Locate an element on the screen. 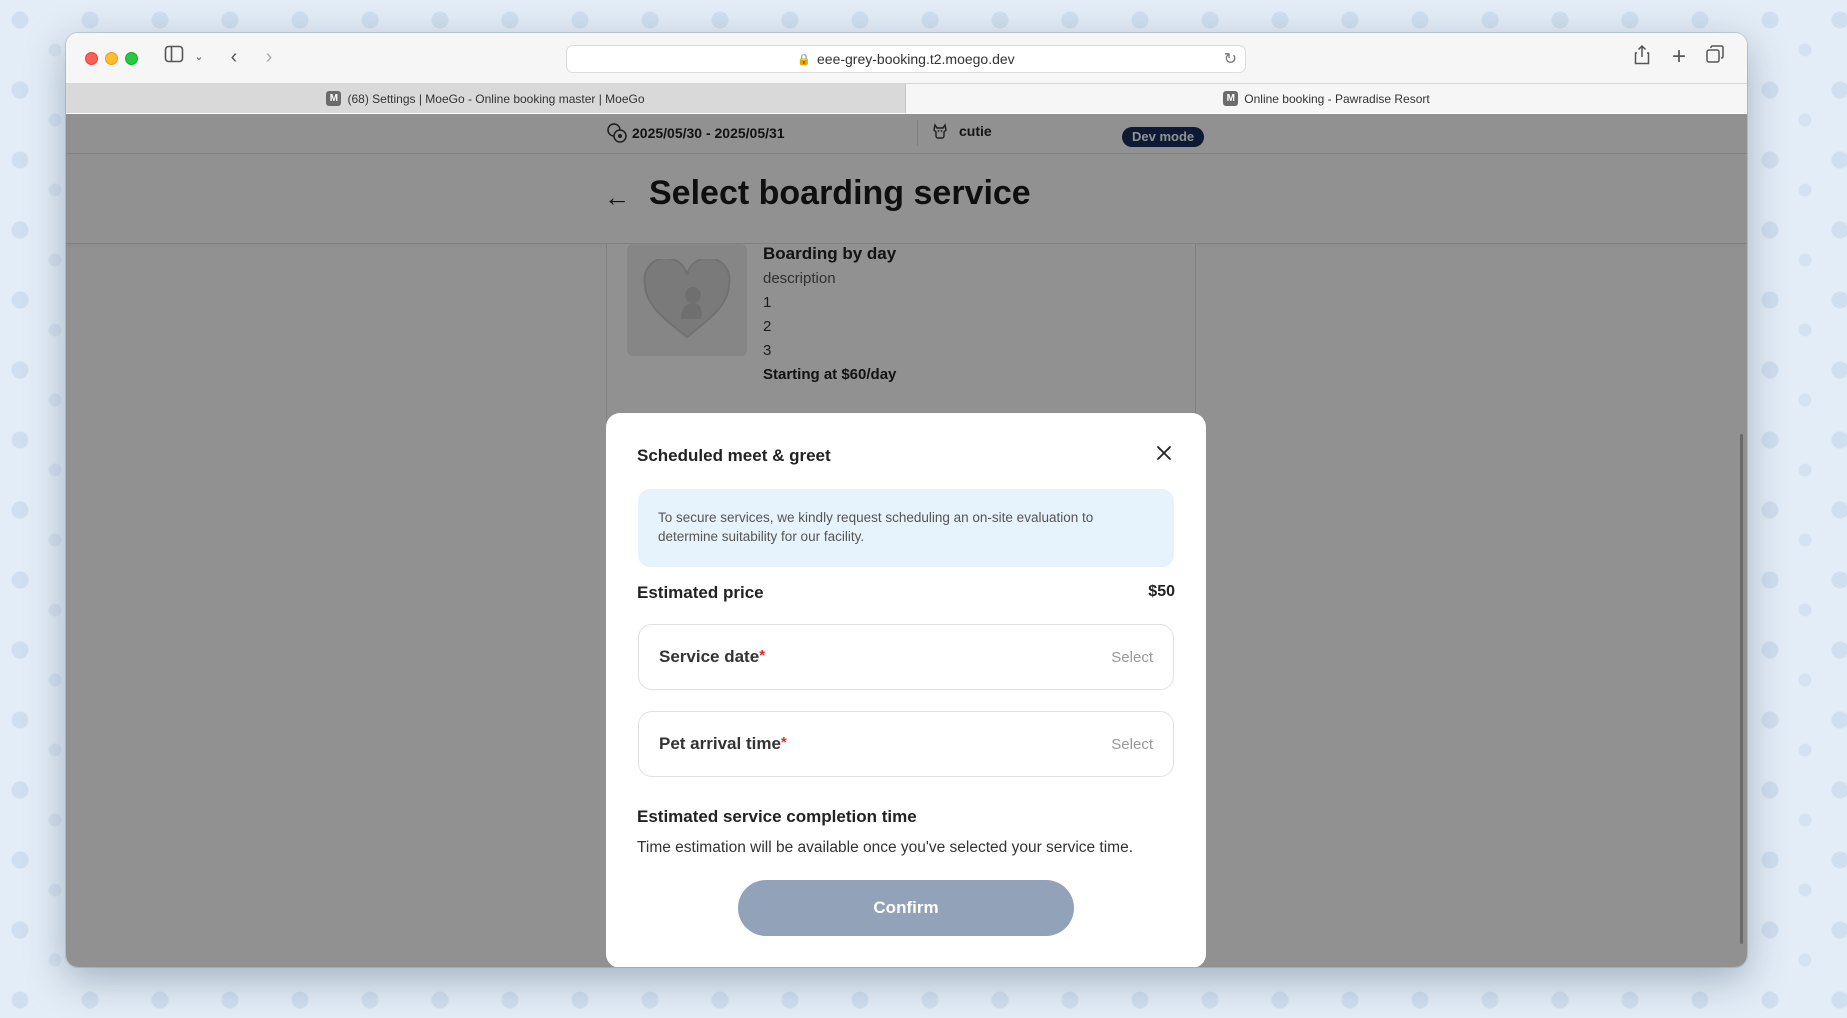  lock-icon: 🔒 is located at coordinates (804, 59).